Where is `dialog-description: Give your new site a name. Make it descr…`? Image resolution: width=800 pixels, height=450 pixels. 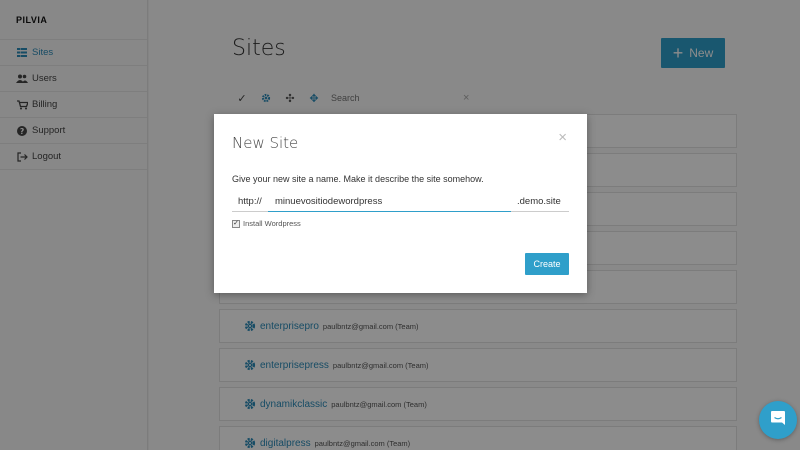 dialog-description: Give your new site a name. Make it descr… is located at coordinates (358, 179).